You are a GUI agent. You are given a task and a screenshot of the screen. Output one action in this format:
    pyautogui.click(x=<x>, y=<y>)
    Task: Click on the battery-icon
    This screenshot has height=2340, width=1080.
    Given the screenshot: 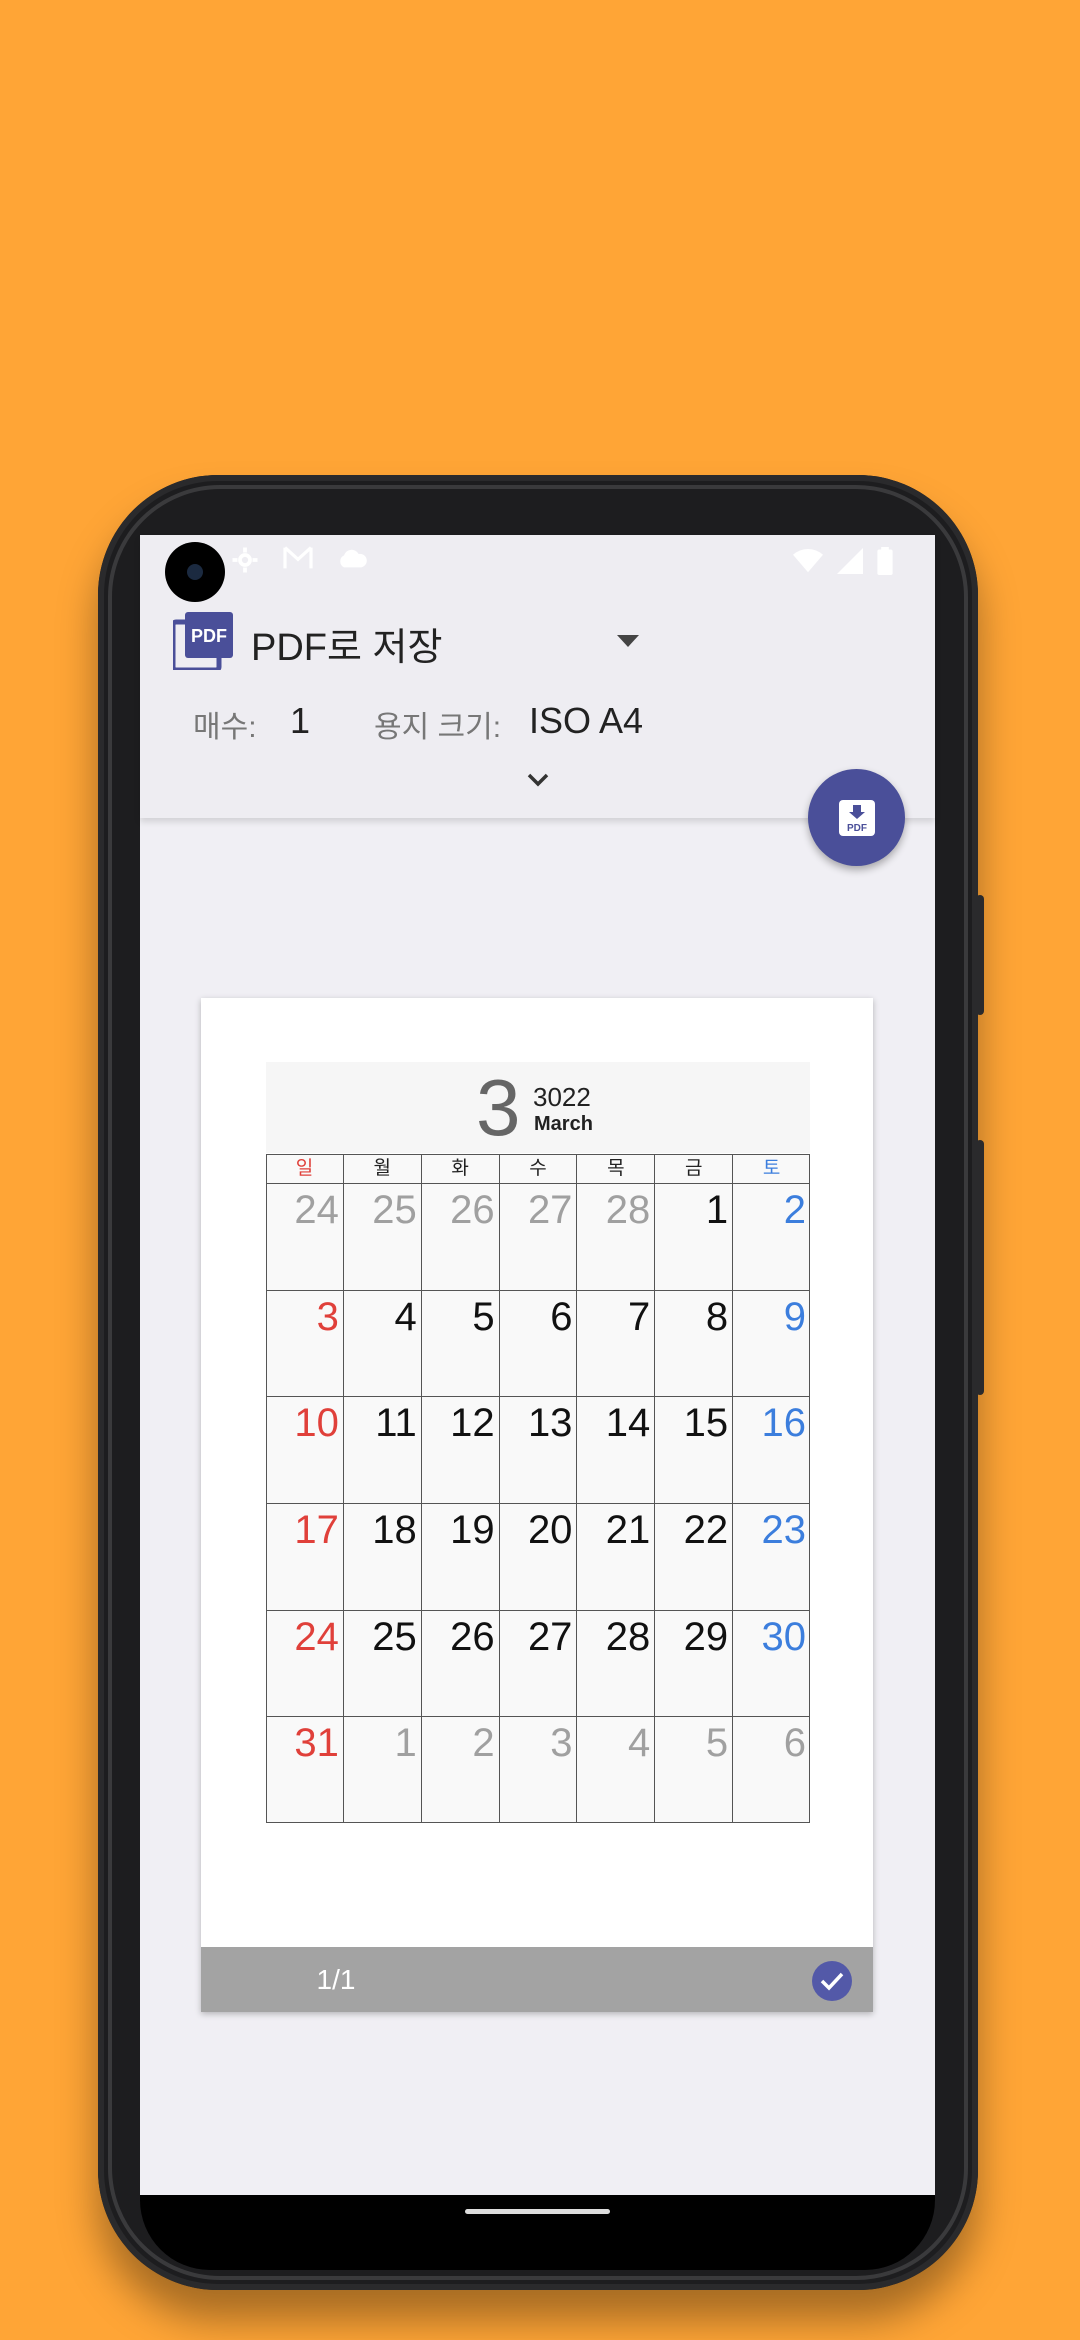 What is the action you would take?
    pyautogui.click(x=885, y=563)
    